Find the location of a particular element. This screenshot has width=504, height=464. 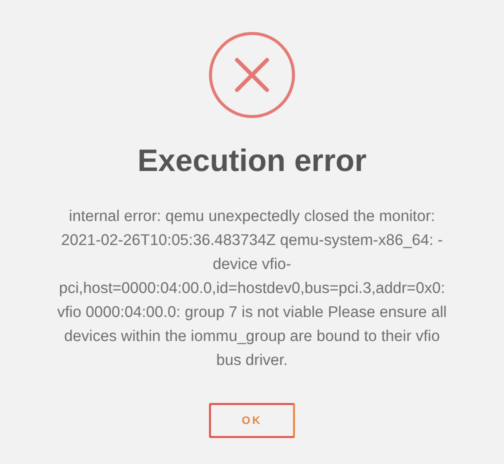

ok-button: OK is located at coordinates (252, 420).